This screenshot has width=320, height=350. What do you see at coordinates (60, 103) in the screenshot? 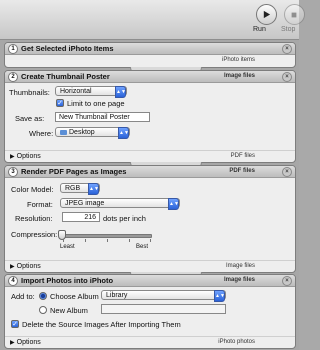
I see `limit-one-page-checkbox: ✓` at bounding box center [60, 103].